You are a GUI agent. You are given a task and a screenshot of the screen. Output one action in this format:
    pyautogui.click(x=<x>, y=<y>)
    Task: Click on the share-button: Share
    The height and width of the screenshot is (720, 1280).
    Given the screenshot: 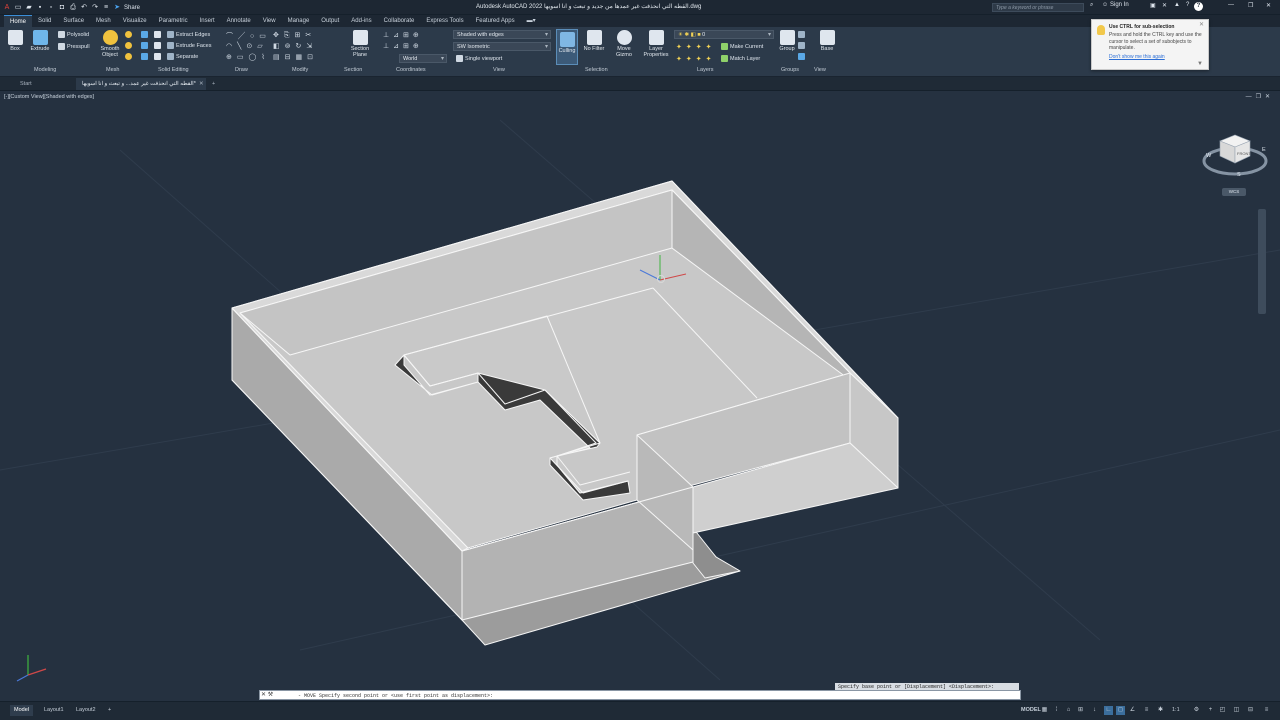 What is the action you would take?
    pyautogui.click(x=132, y=8)
    